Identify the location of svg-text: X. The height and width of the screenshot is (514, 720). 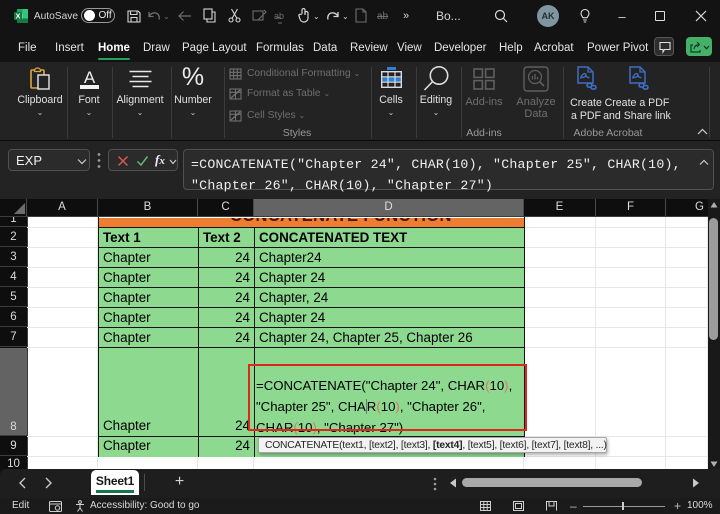
(17, 16).